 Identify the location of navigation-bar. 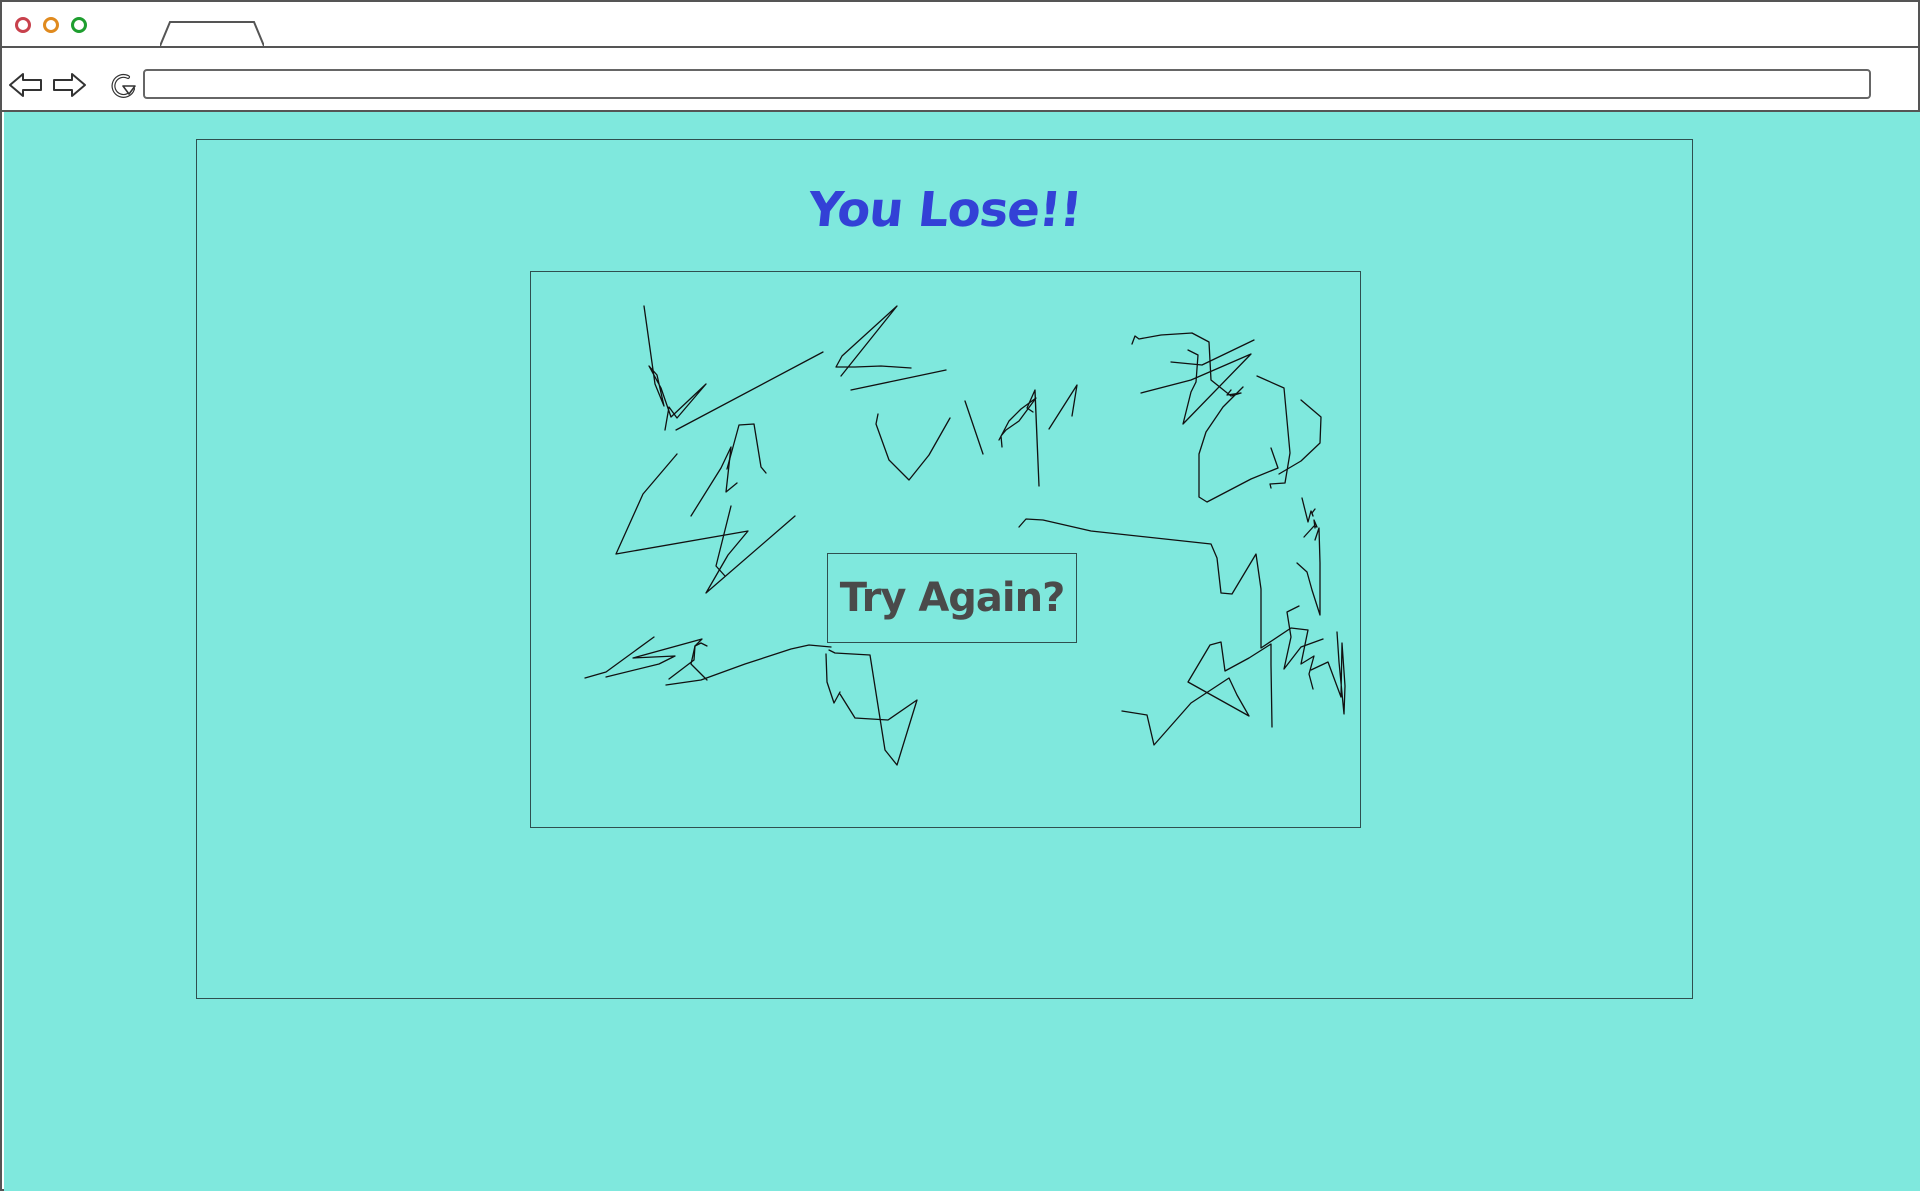
(960, 80).